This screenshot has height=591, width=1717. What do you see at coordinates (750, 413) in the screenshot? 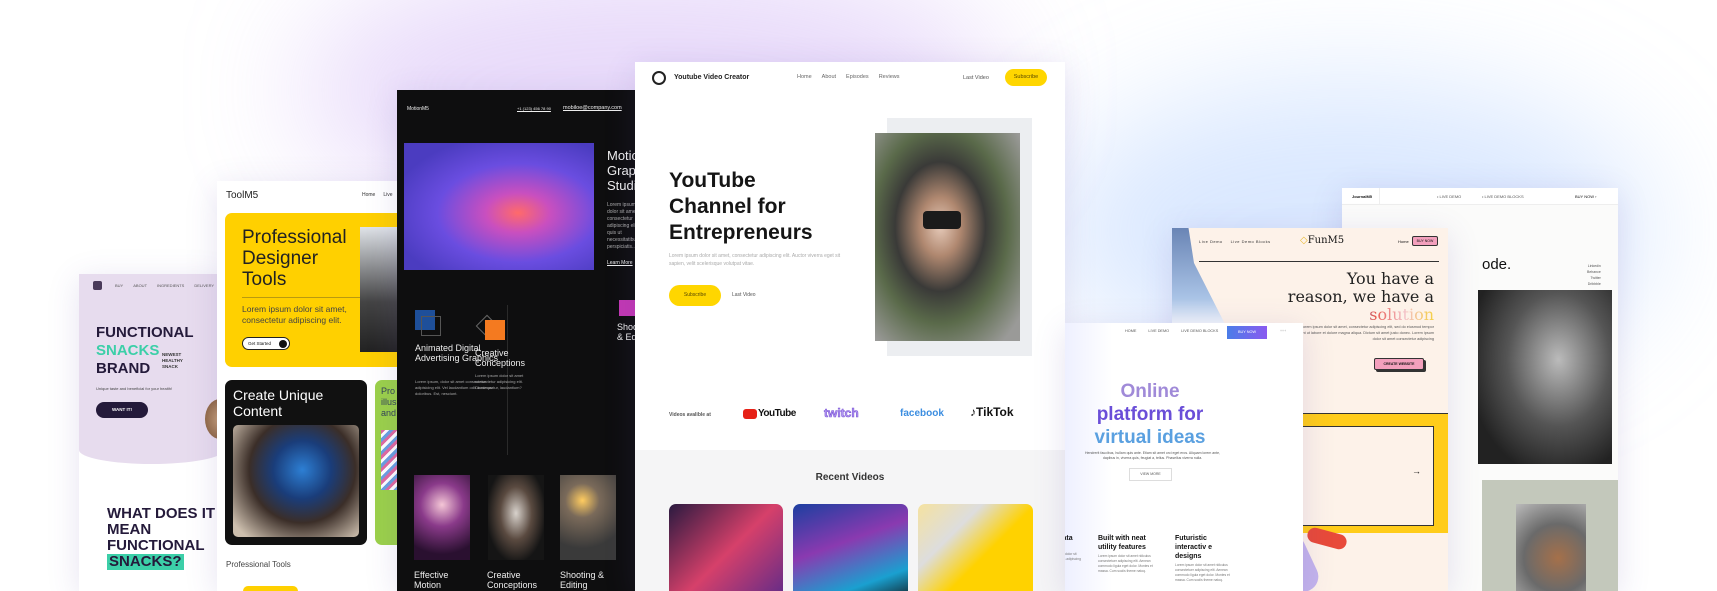
I see `play-icon` at bounding box center [750, 413].